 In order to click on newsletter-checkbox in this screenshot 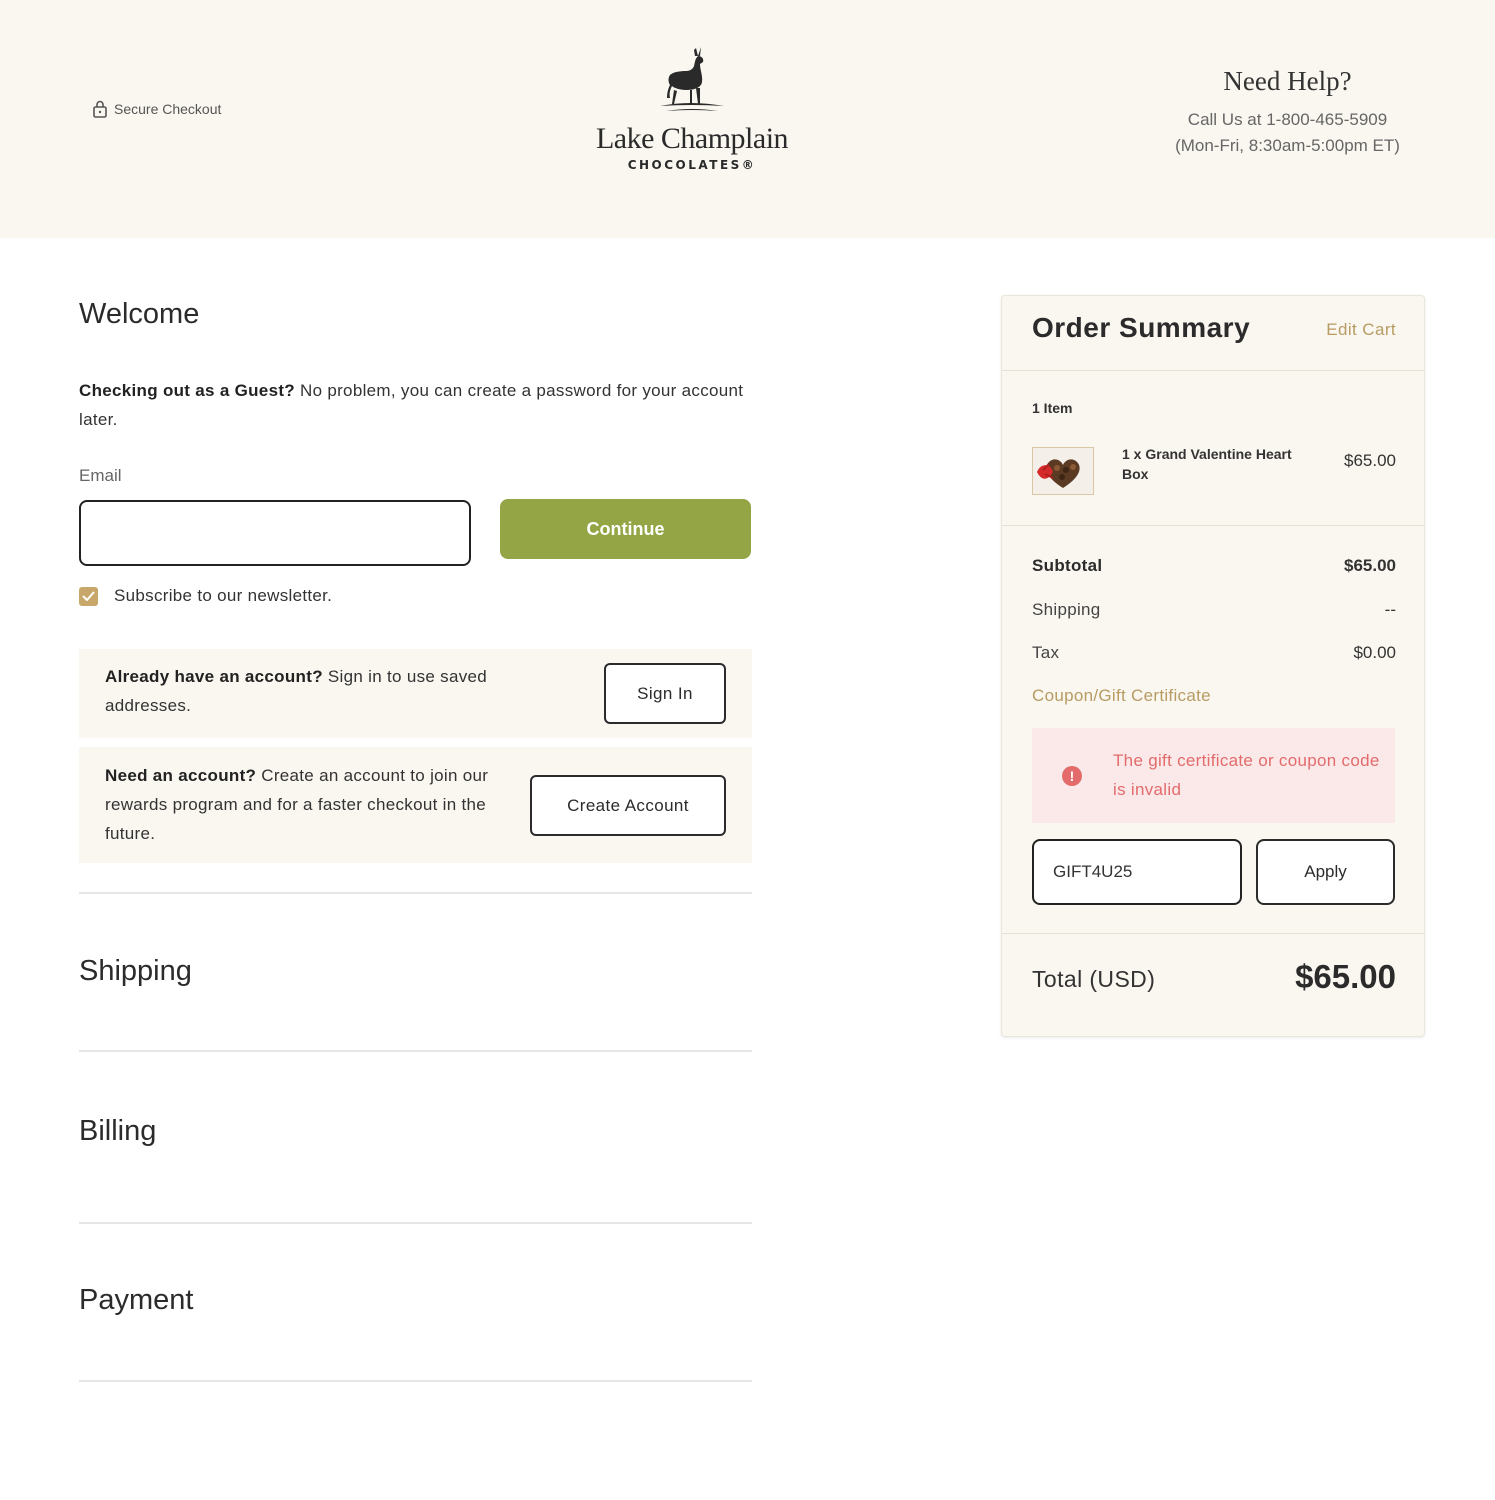, I will do `click(88, 596)`.